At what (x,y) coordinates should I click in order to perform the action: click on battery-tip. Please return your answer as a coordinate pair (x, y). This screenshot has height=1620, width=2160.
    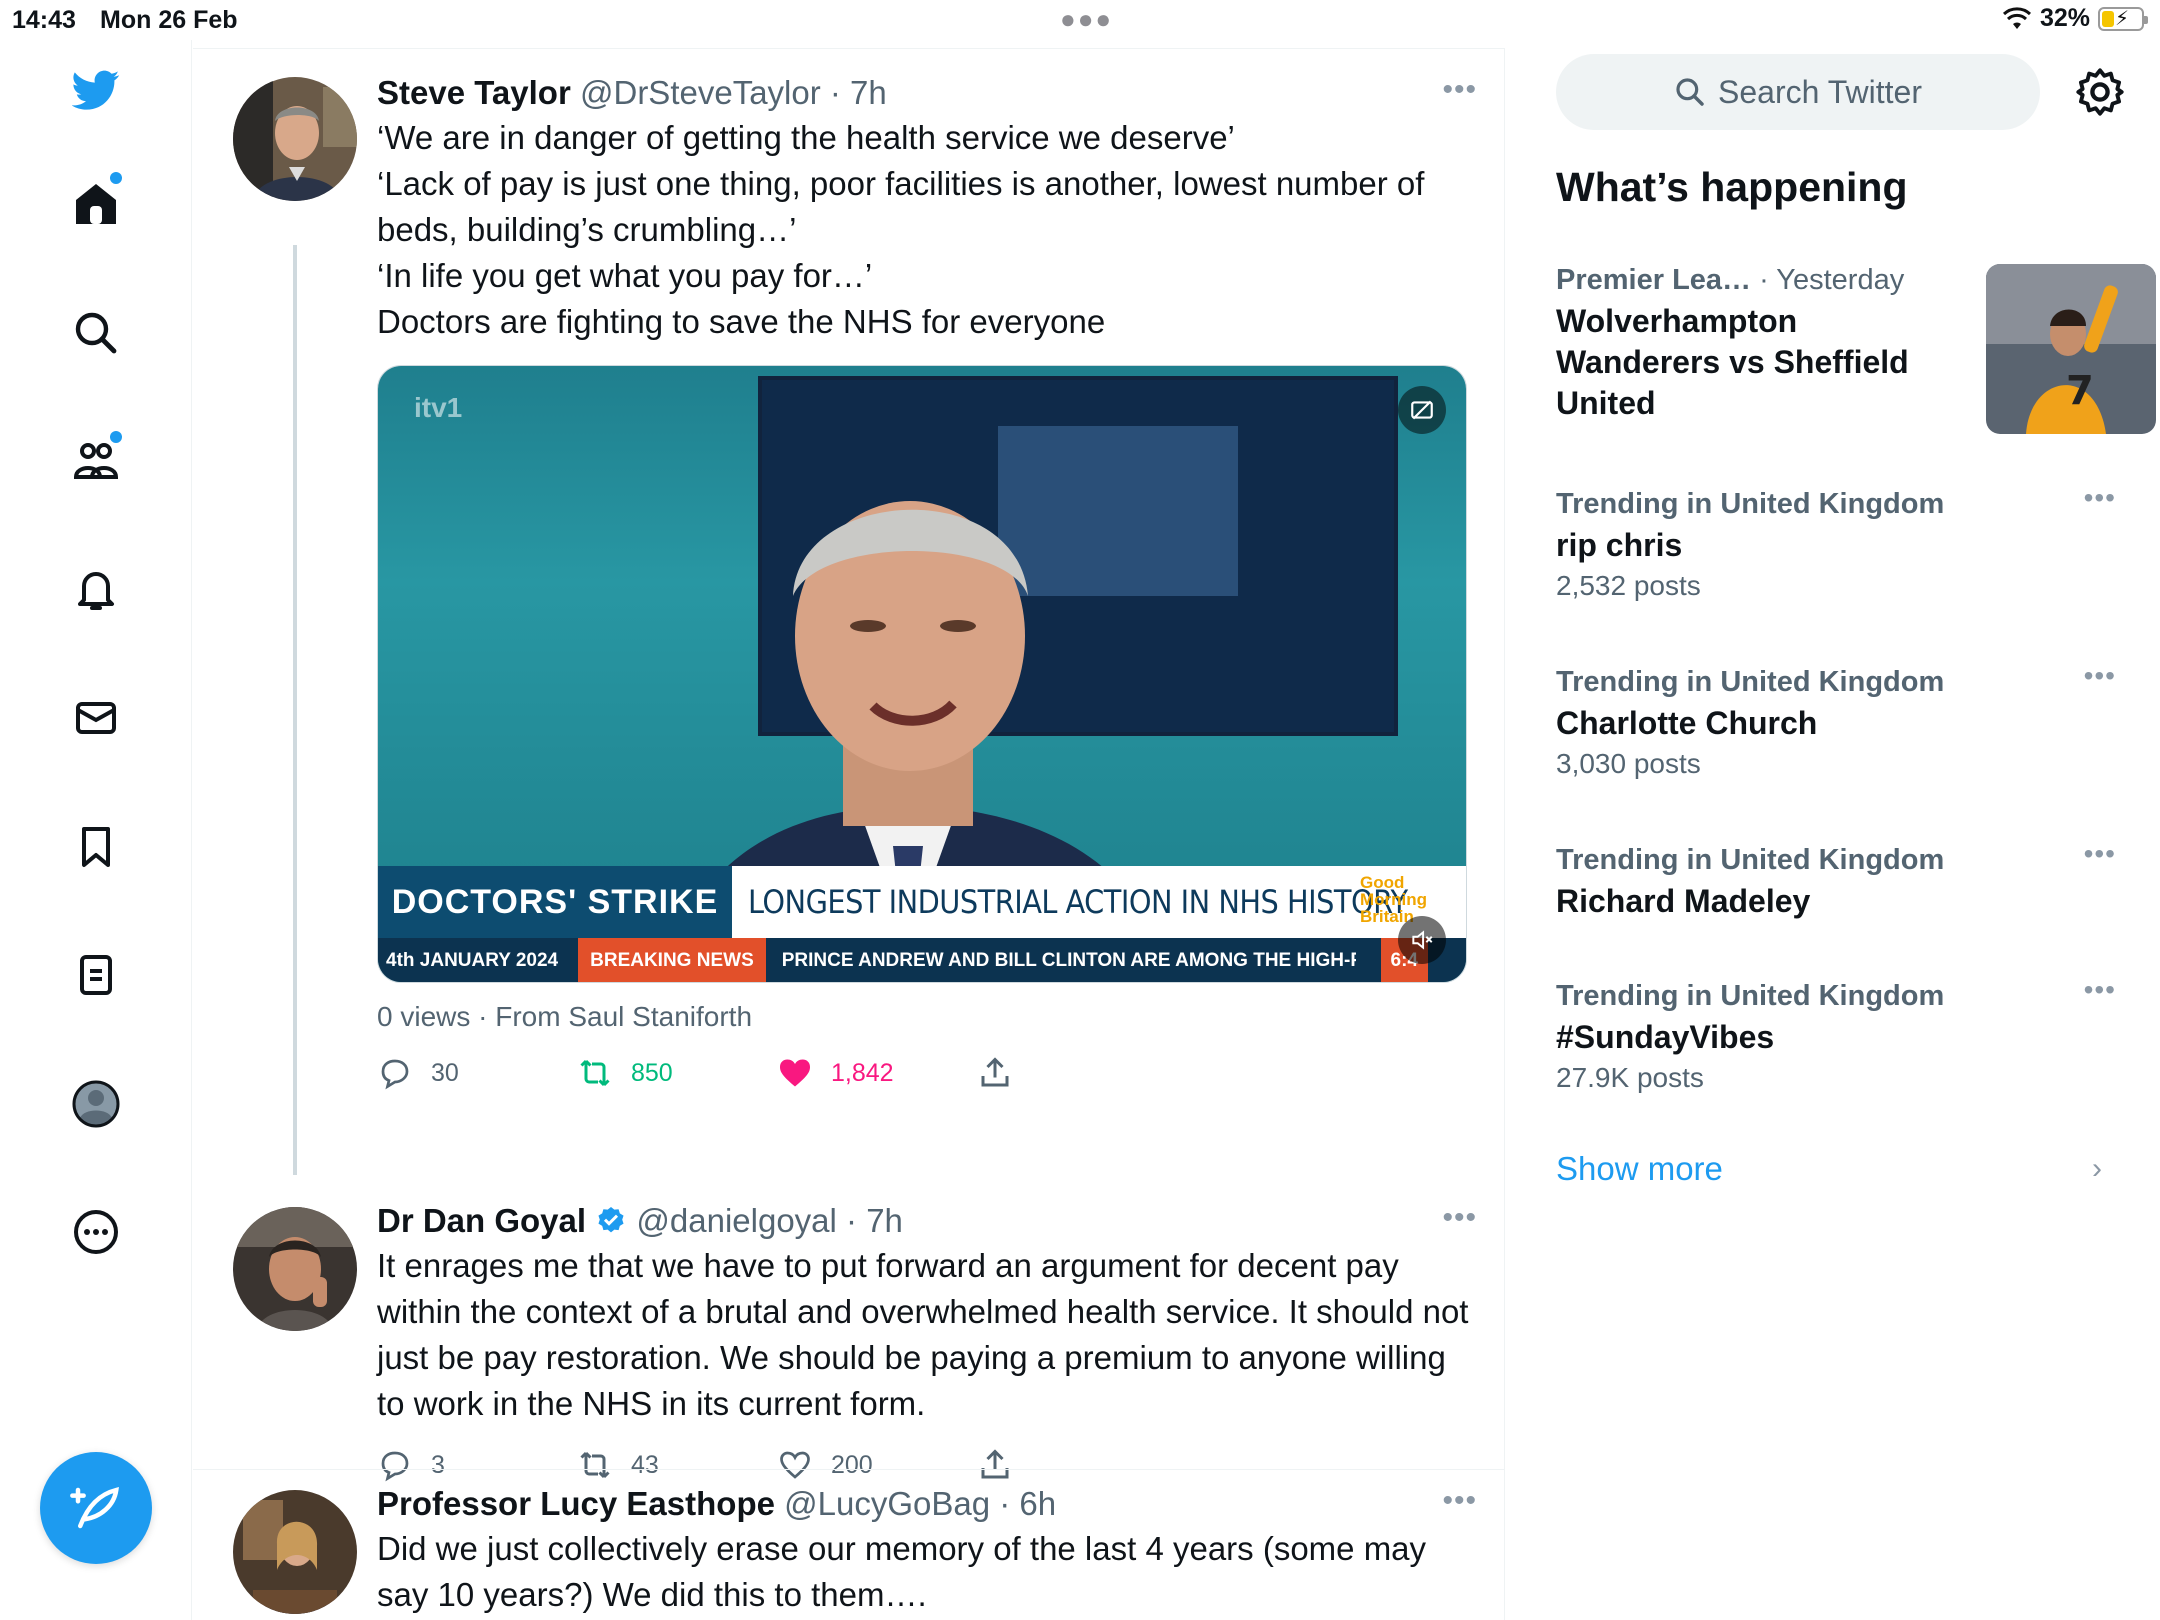
    Looking at the image, I should click on (2146, 19).